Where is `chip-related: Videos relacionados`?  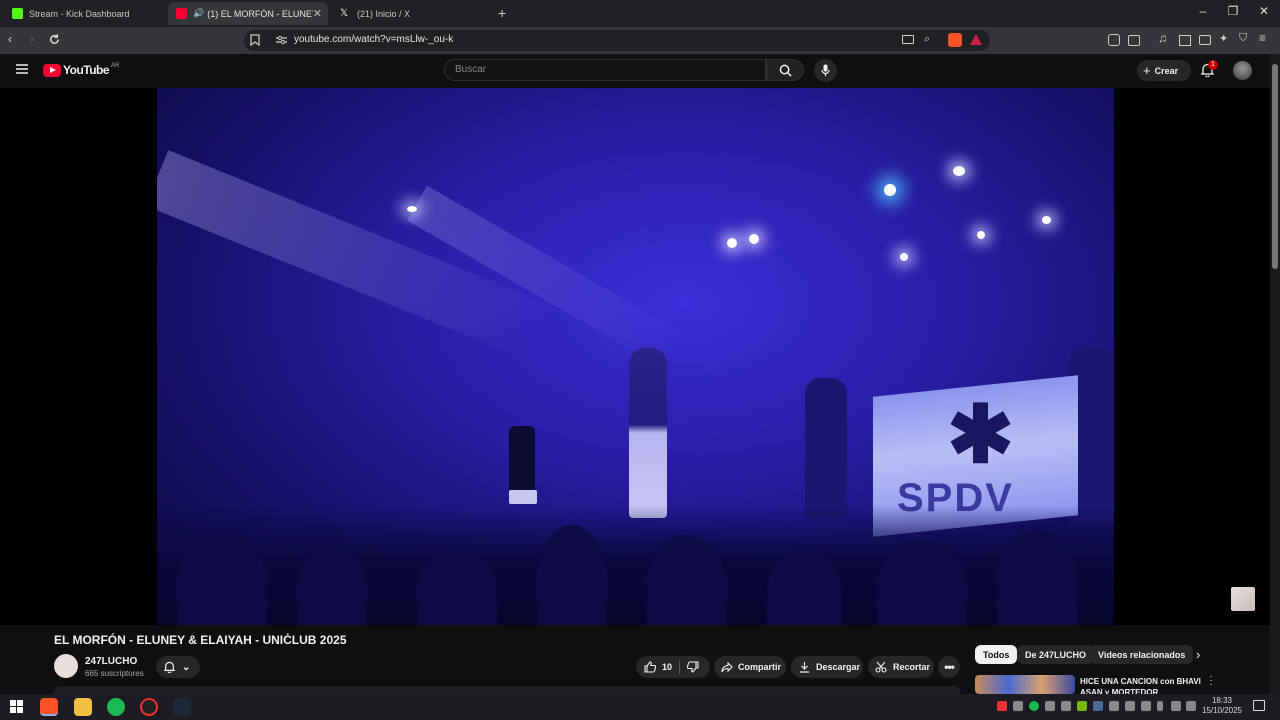
chip-related: Videos relacionados is located at coordinates (1142, 654).